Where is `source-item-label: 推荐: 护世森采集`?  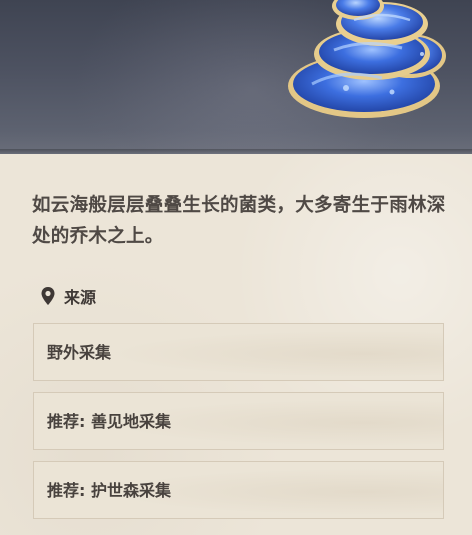 source-item-label: 推荐: 护世森采集 is located at coordinates (109, 490).